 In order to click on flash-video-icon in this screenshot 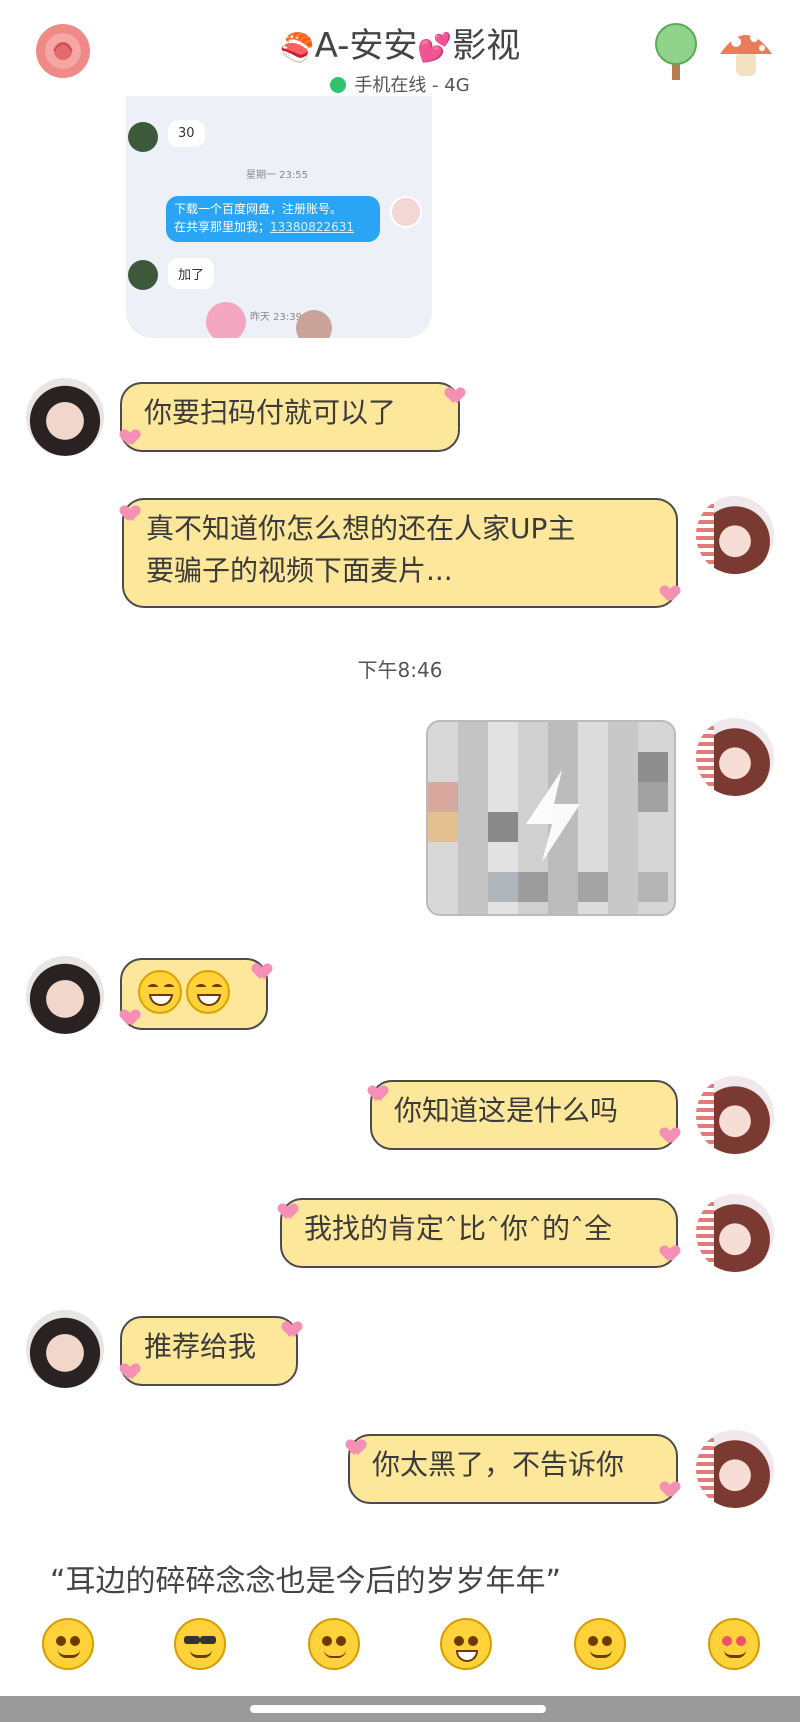, I will do `click(553, 816)`.